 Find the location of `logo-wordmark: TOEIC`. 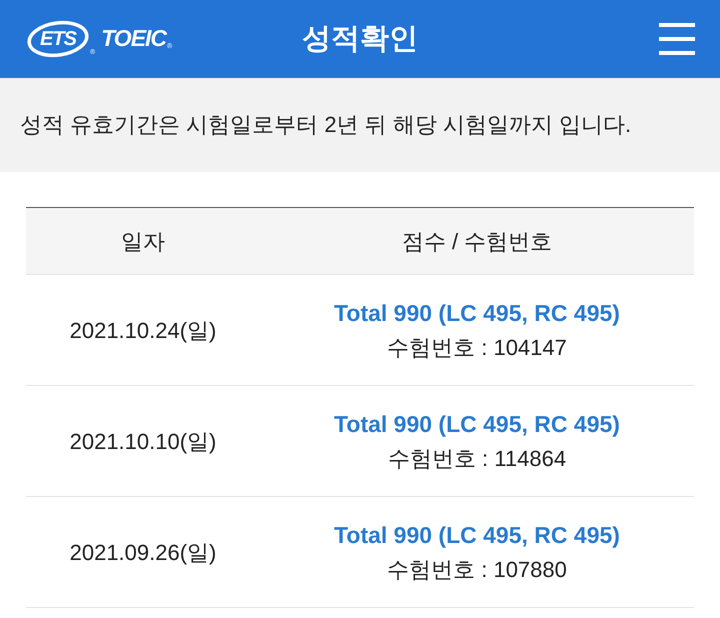

logo-wordmark: TOEIC is located at coordinates (133, 38).